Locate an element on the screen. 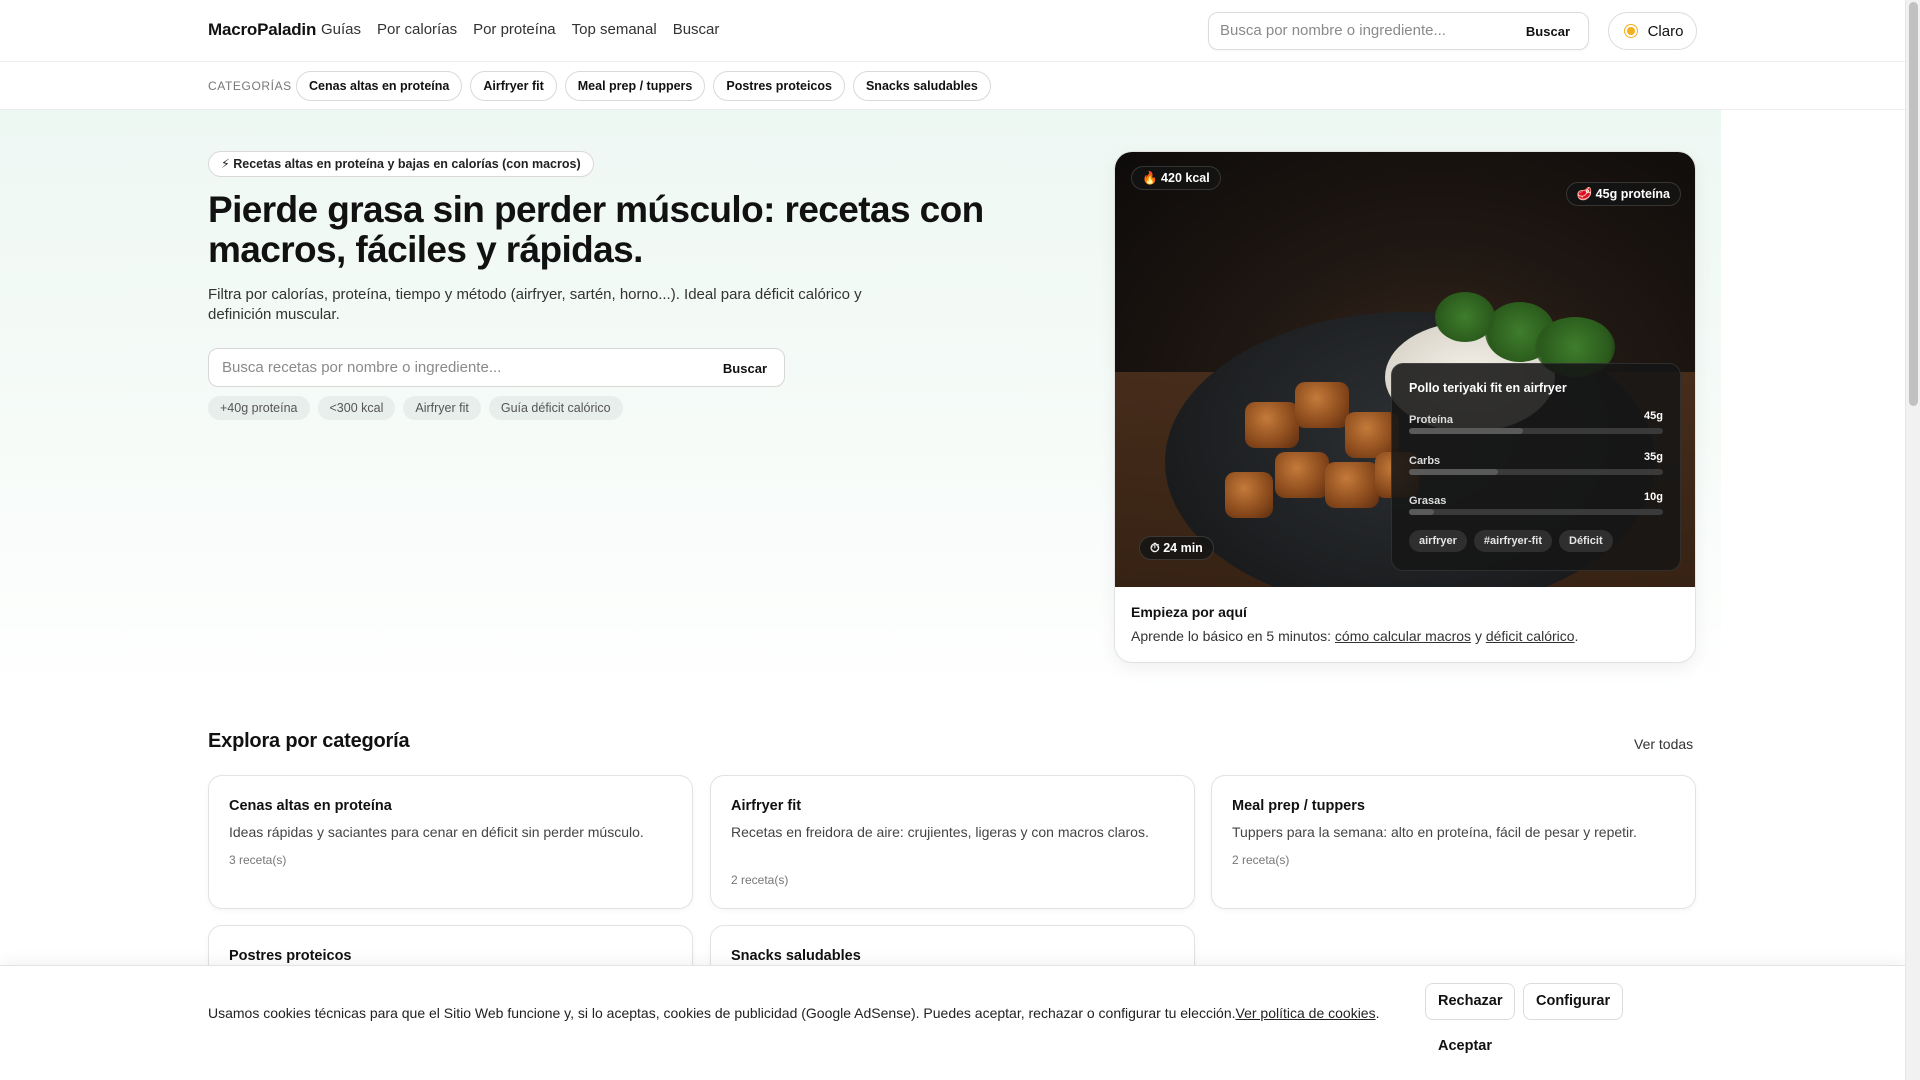 The image size is (1920, 1080). cookie-configure-button: Configurar is located at coordinates (1573, 1001).